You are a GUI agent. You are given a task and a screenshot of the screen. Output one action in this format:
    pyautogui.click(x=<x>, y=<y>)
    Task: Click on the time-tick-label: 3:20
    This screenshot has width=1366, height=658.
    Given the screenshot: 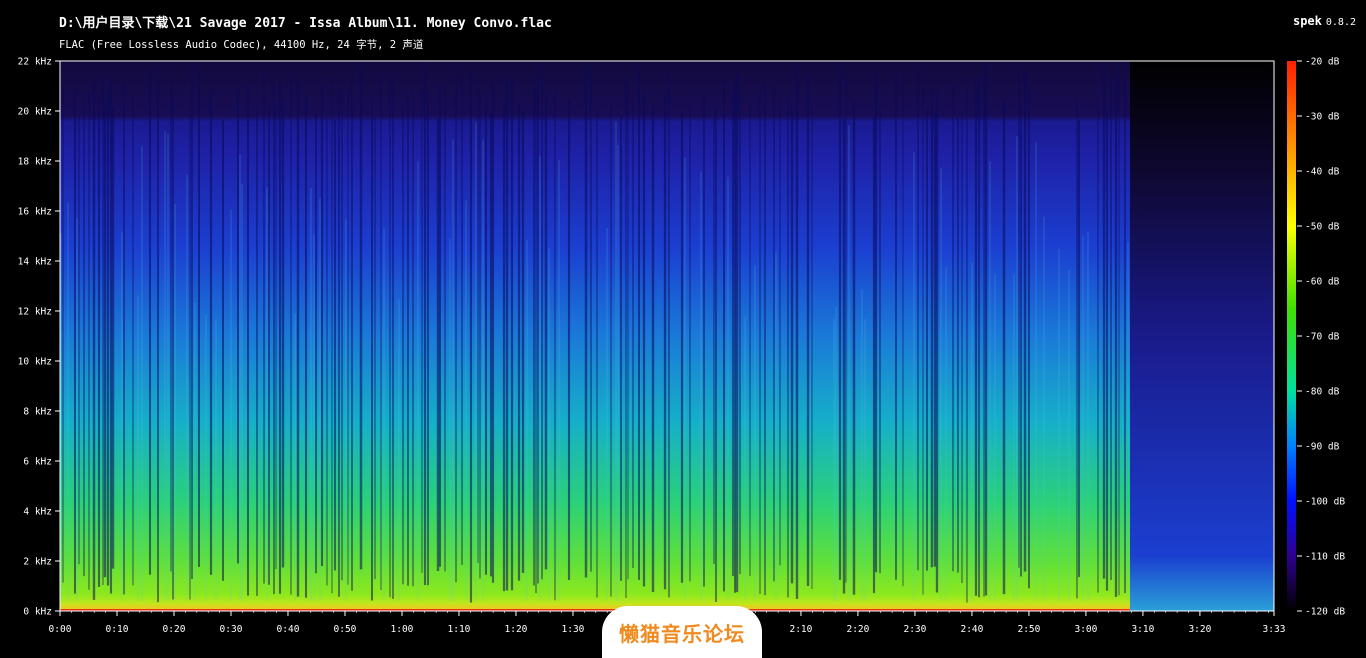 What is the action you would take?
    pyautogui.click(x=1199, y=629)
    